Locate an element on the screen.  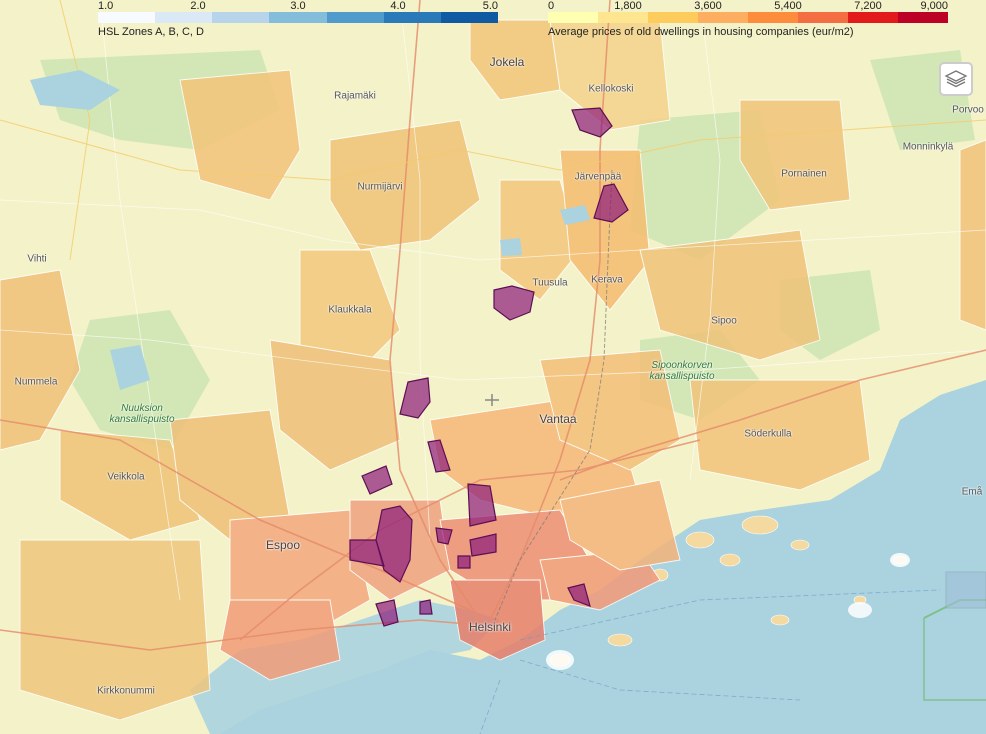
place-label: Helsinki is located at coordinates (490, 627).